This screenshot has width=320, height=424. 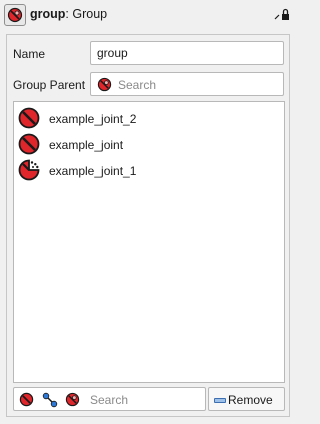 I want to click on link-filter-icon, so click(x=50, y=401).